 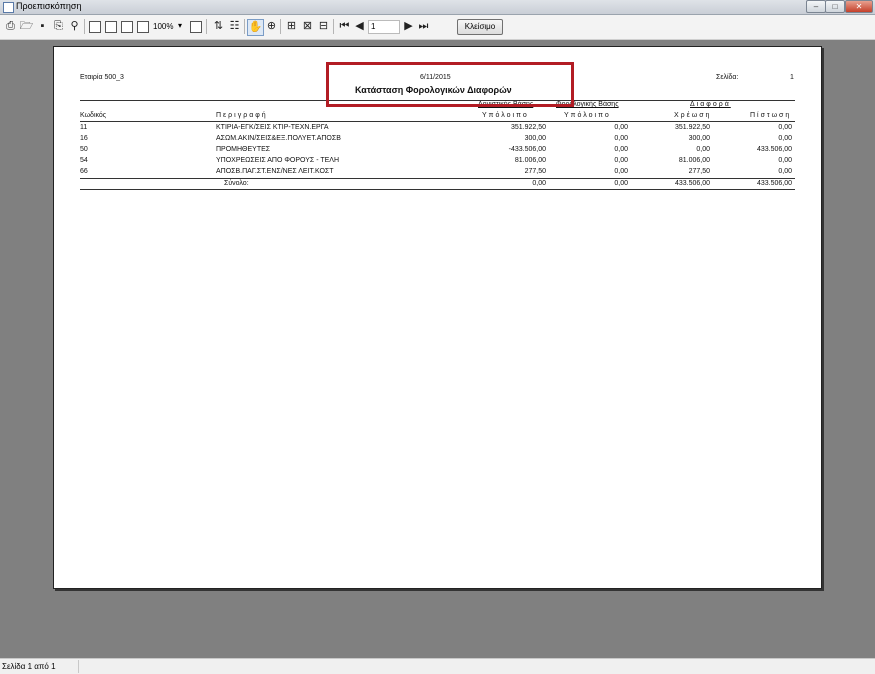 I want to click on row-code: 11, so click(x=84, y=127).